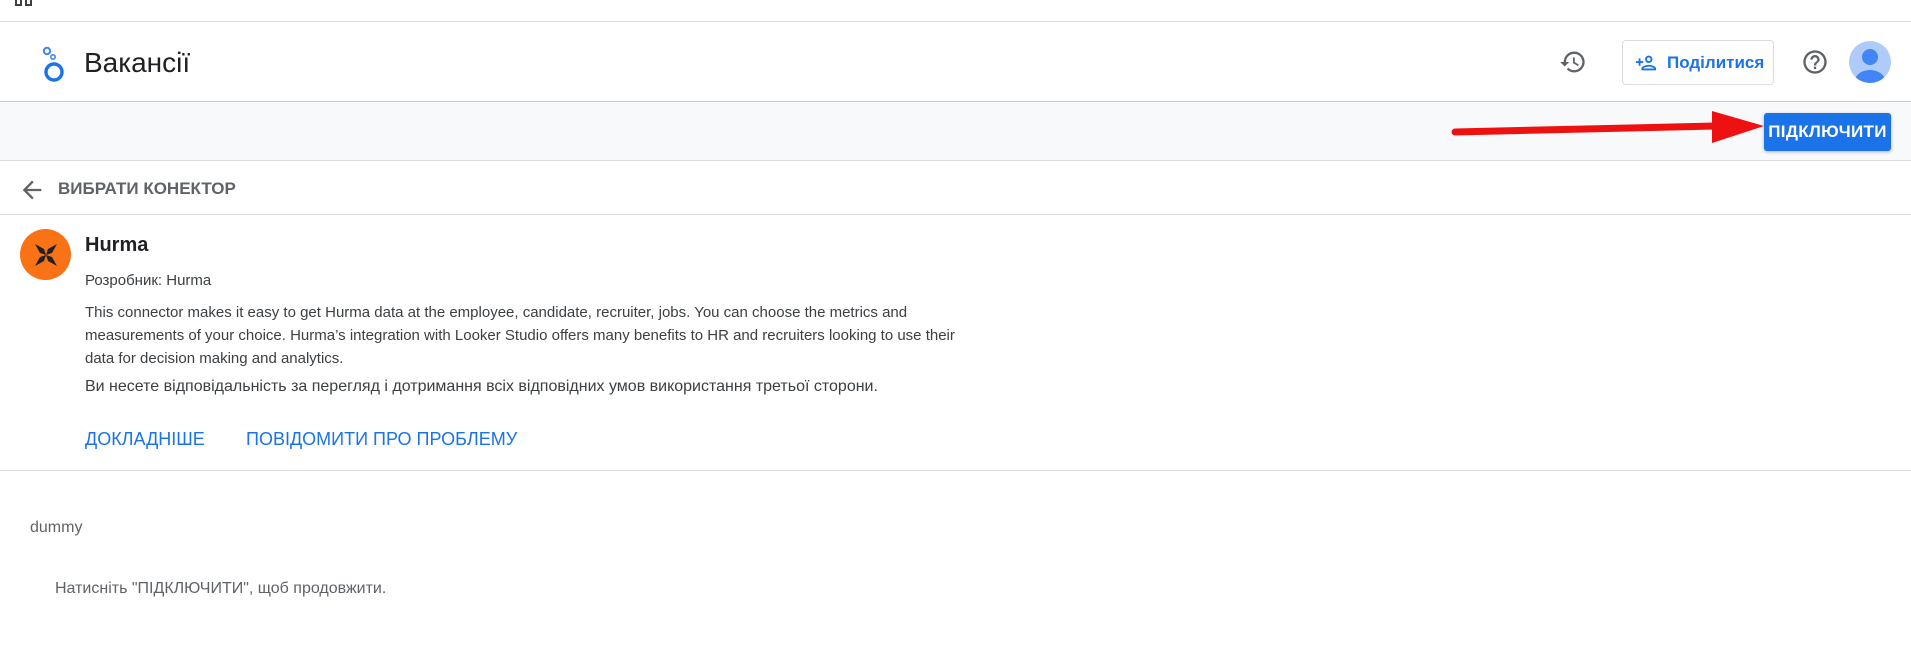  I want to click on help-button, so click(1815, 62).